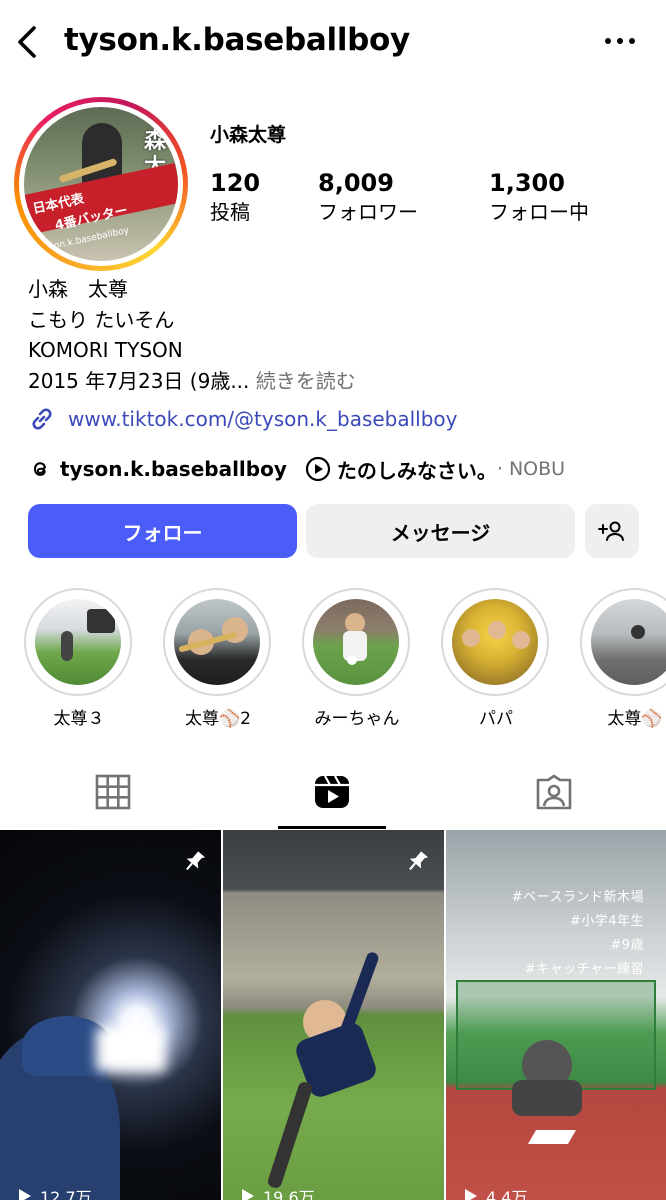 The height and width of the screenshot is (1200, 666). Describe the element at coordinates (507, 1194) in the screenshot. I see `view-count-text: 4.4万` at that location.